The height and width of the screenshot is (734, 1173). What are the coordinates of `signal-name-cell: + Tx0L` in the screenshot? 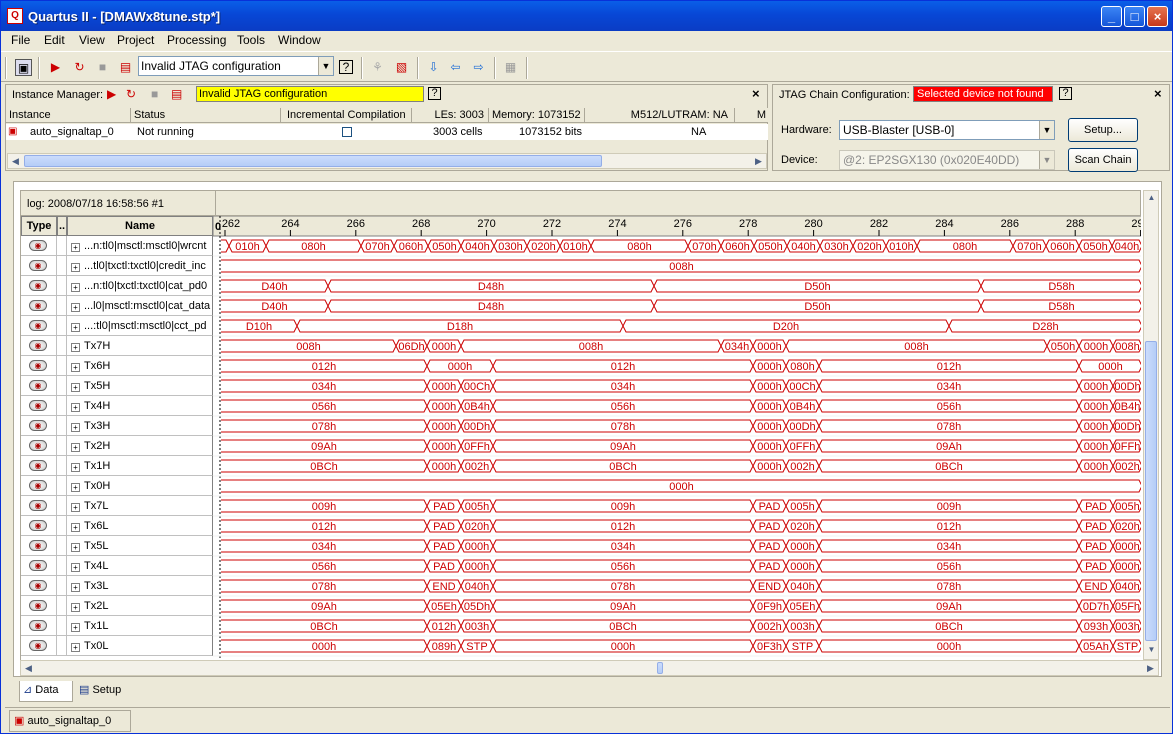 It's located at (140, 646).